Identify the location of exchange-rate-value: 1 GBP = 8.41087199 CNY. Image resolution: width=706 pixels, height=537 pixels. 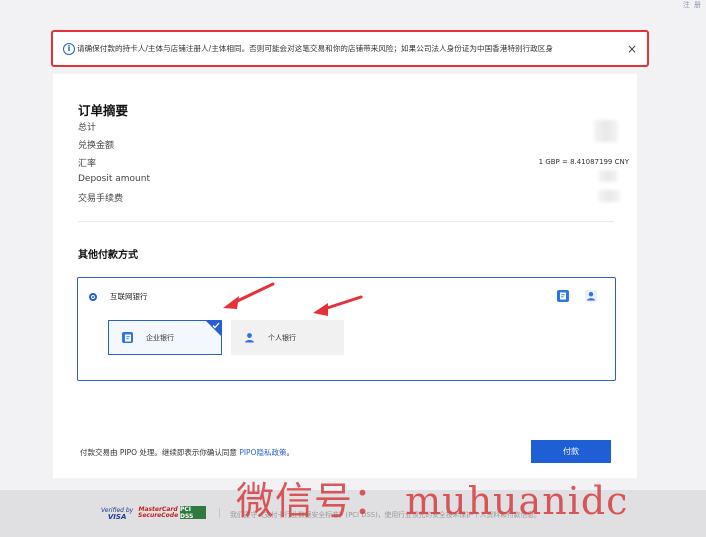
(583, 162).